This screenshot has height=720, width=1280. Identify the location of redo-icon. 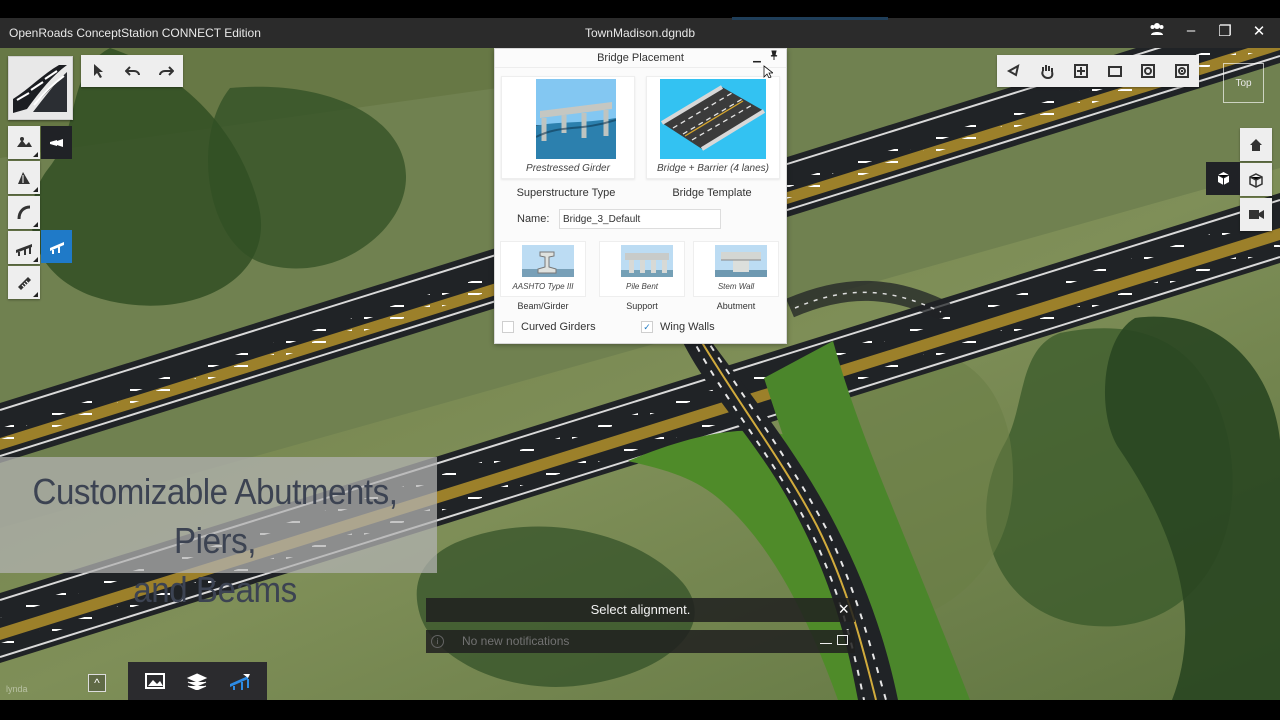
(166, 71).